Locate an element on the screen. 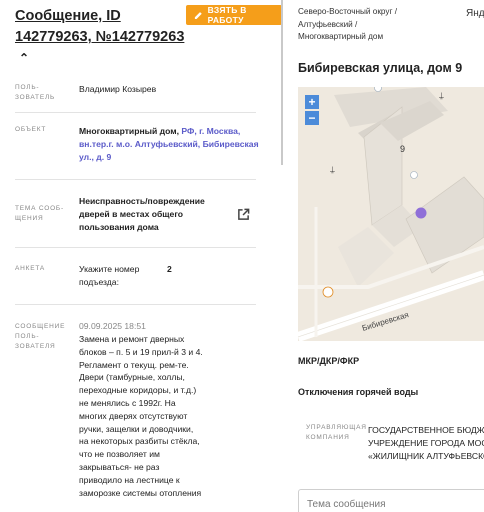 The width and height of the screenshot is (484, 512). request-title: Сообщение, ID 142779263, №142779263 ⌃ is located at coordinates (100, 37).